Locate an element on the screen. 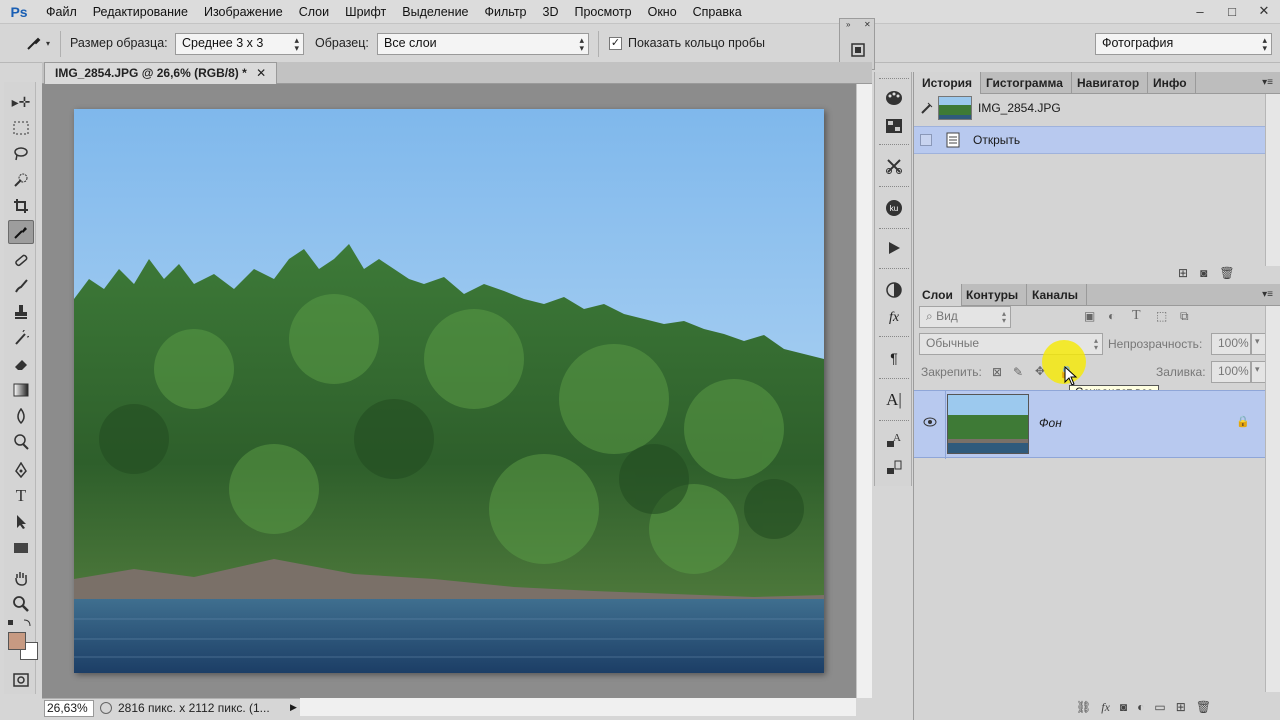 The image size is (1280, 720). tab-navigator: Навигатор is located at coordinates (1109, 83).